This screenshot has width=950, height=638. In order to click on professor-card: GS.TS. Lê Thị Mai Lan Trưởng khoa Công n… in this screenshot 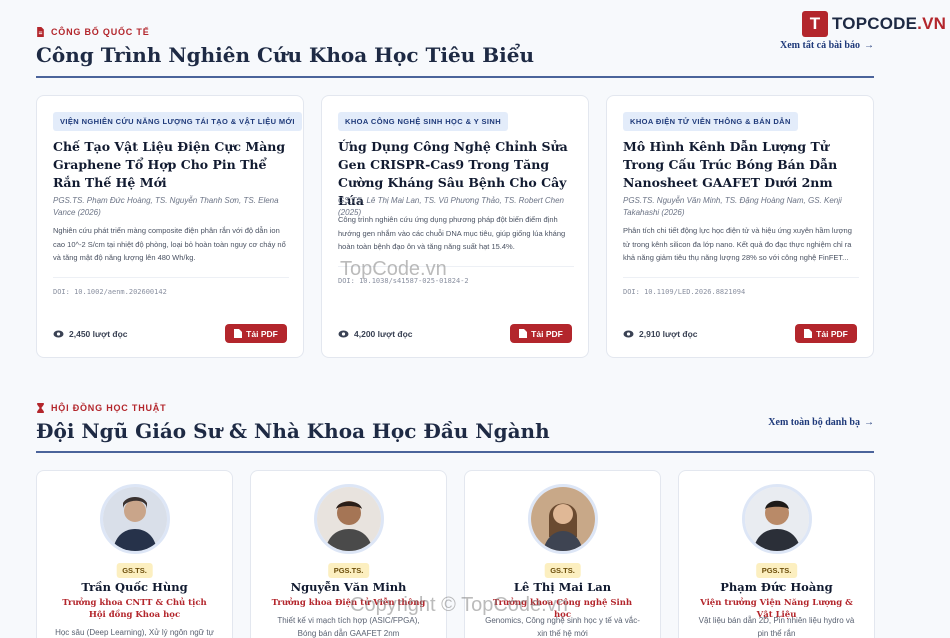, I will do `click(562, 554)`.